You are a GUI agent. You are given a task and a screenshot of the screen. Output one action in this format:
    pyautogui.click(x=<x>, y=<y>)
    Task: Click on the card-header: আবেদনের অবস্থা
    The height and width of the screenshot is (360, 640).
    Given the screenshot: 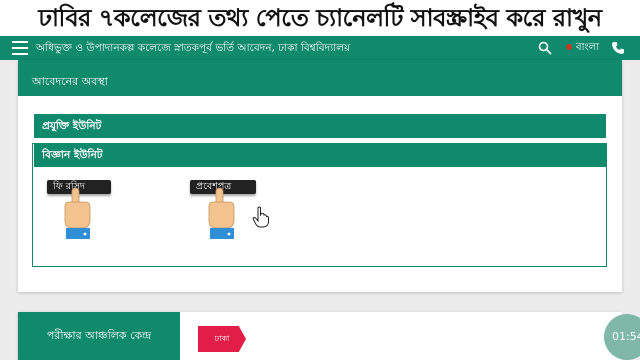 What is the action you would take?
    pyautogui.click(x=320, y=78)
    